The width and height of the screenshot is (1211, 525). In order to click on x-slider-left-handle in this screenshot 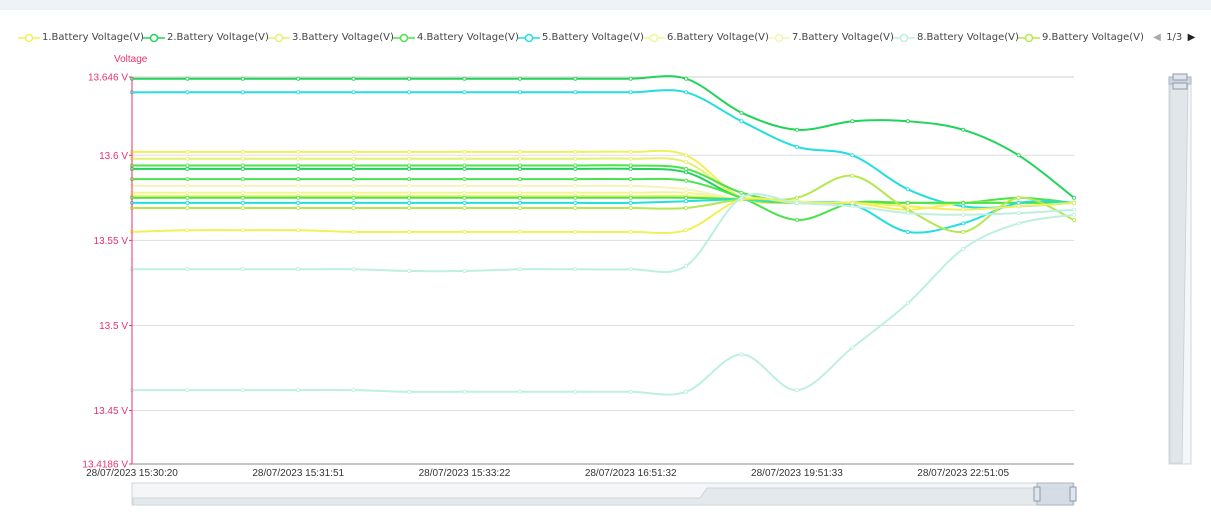, I will do `click(1037, 494)`.